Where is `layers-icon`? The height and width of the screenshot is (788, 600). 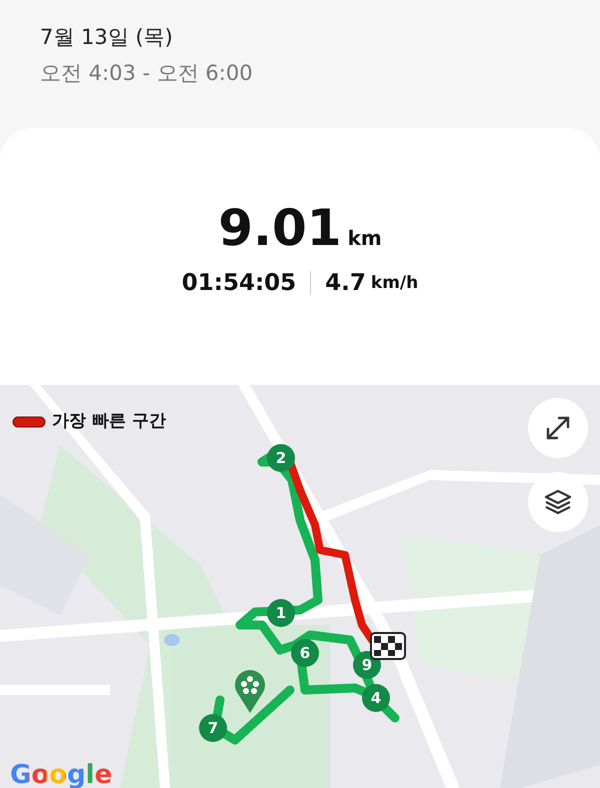
layers-icon is located at coordinates (558, 502).